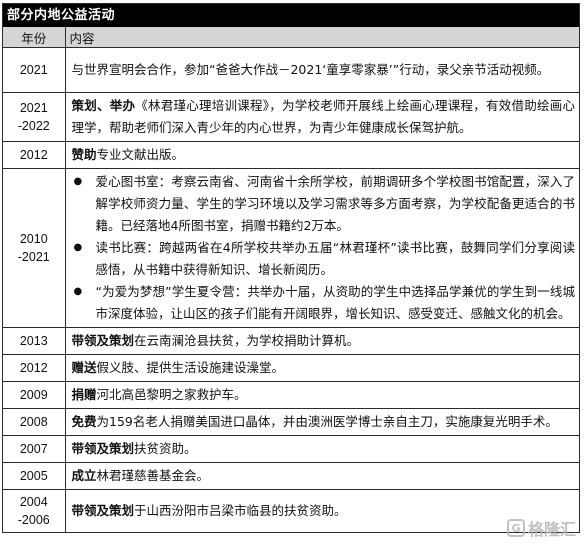  I want to click on year-cell: 2010 -2021, so click(34, 248).